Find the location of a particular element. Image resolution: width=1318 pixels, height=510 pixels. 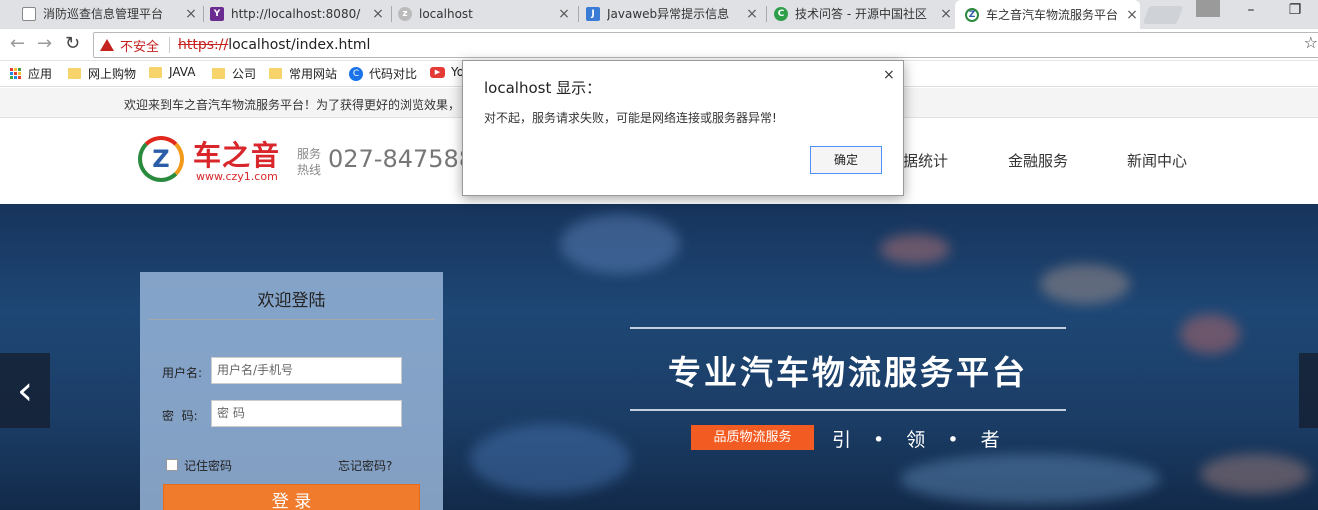

logo-icon: Z is located at coordinates (161, 159).